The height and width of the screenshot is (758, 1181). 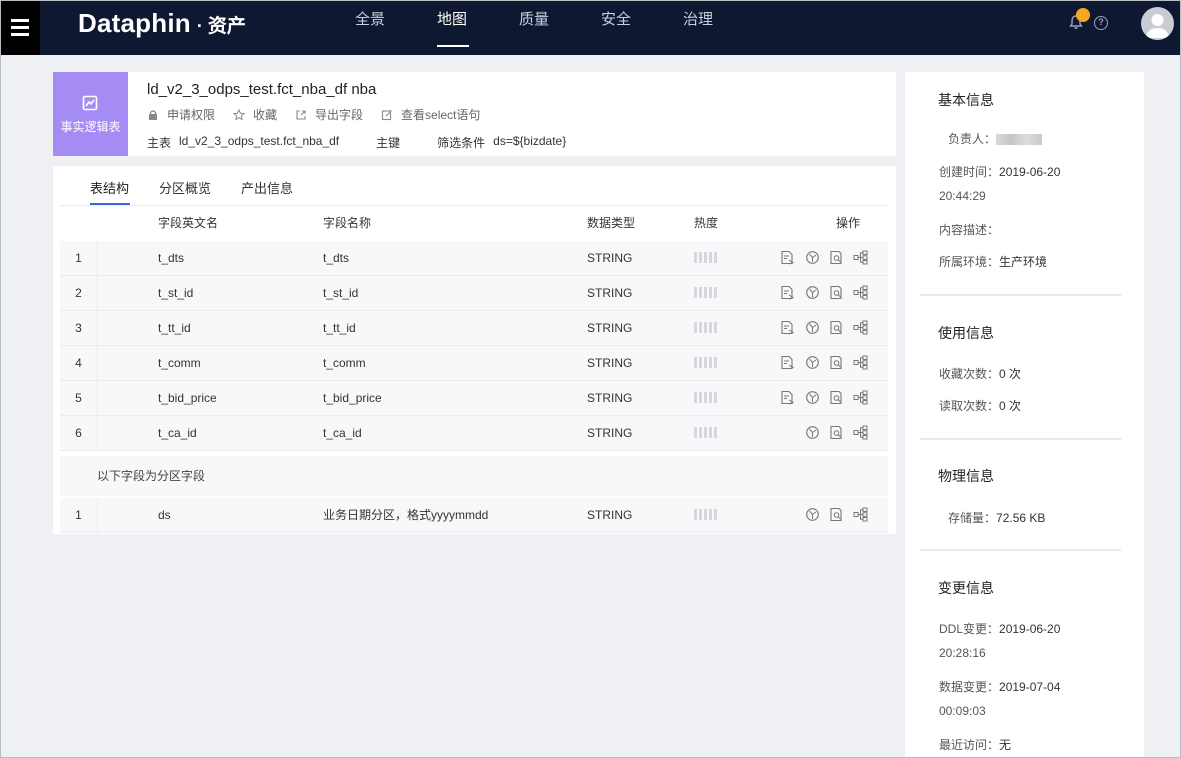 What do you see at coordinates (474, 363) in the screenshot?
I see `table-row: 4 t_comm t_comm STRING` at bounding box center [474, 363].